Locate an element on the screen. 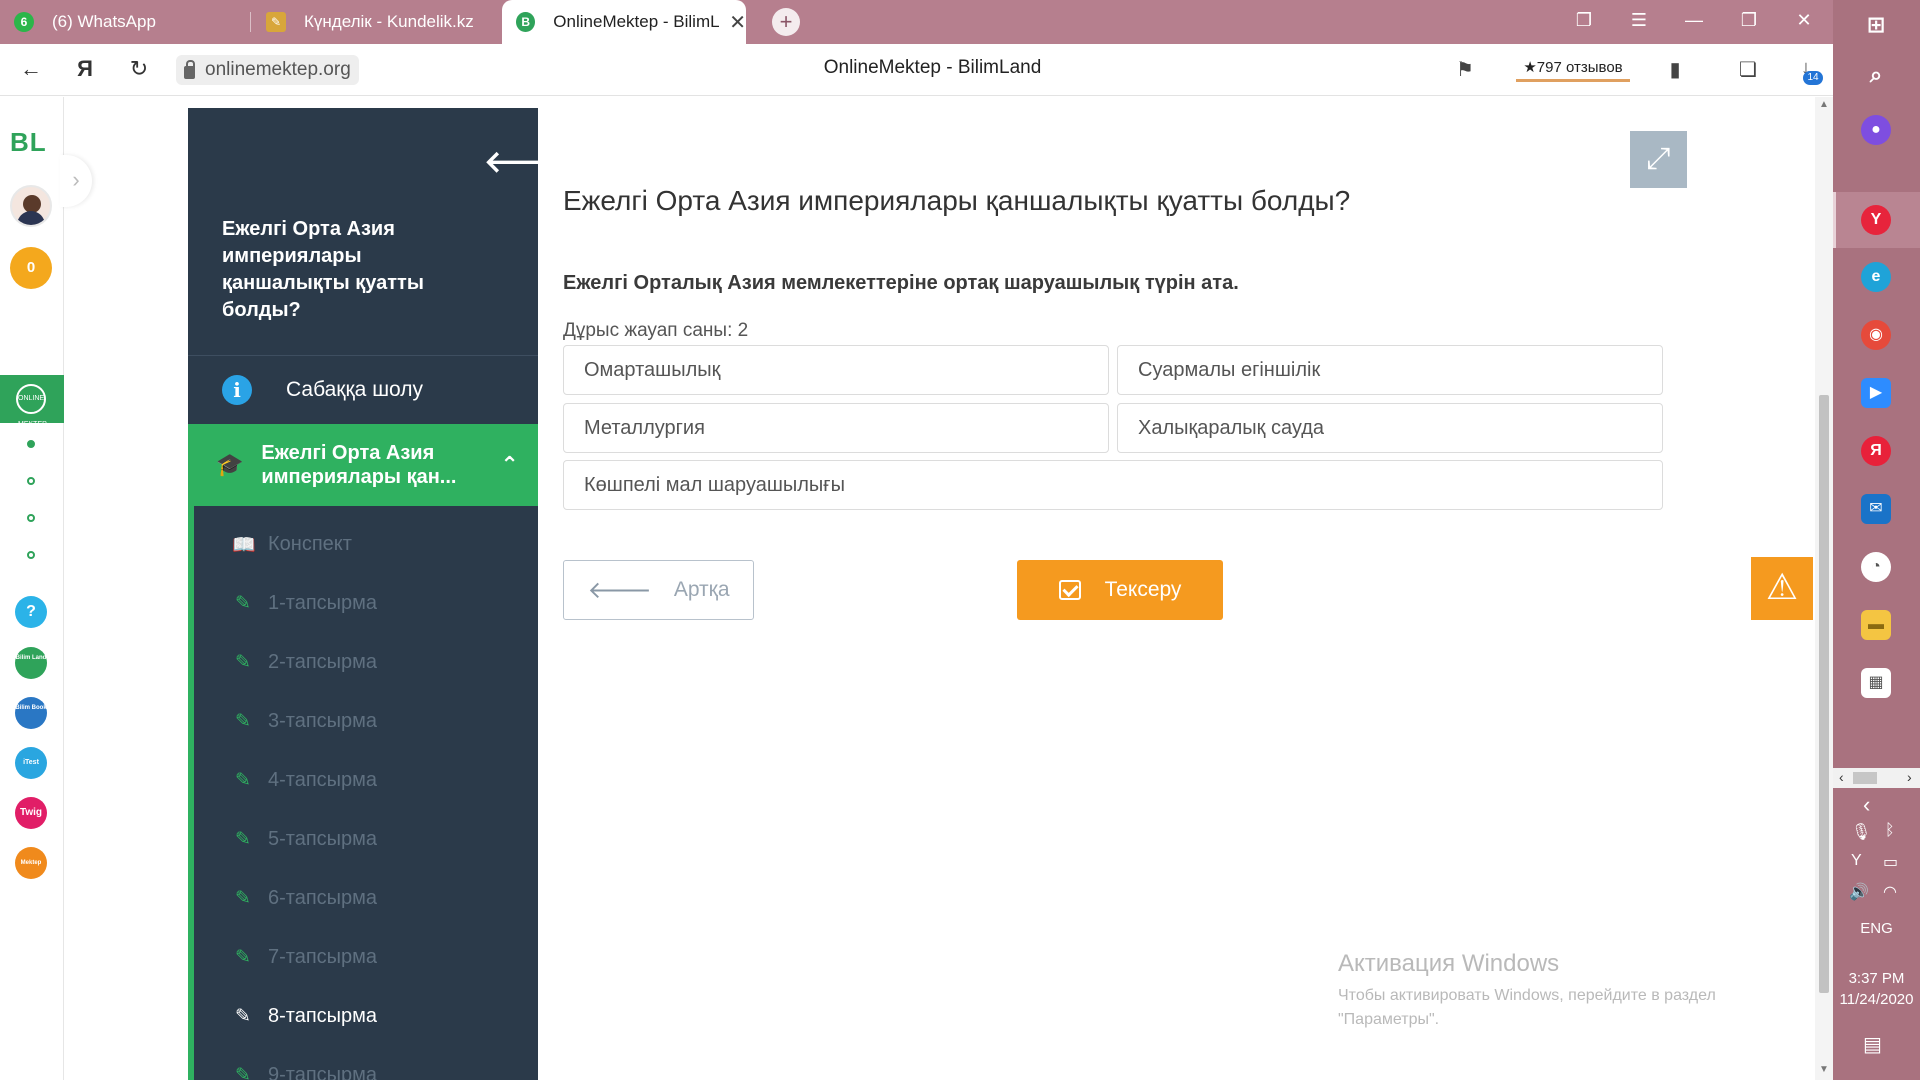 The height and width of the screenshot is (1080, 1920). bookmarks-icon: ❐ is located at coordinates (1584, 20).